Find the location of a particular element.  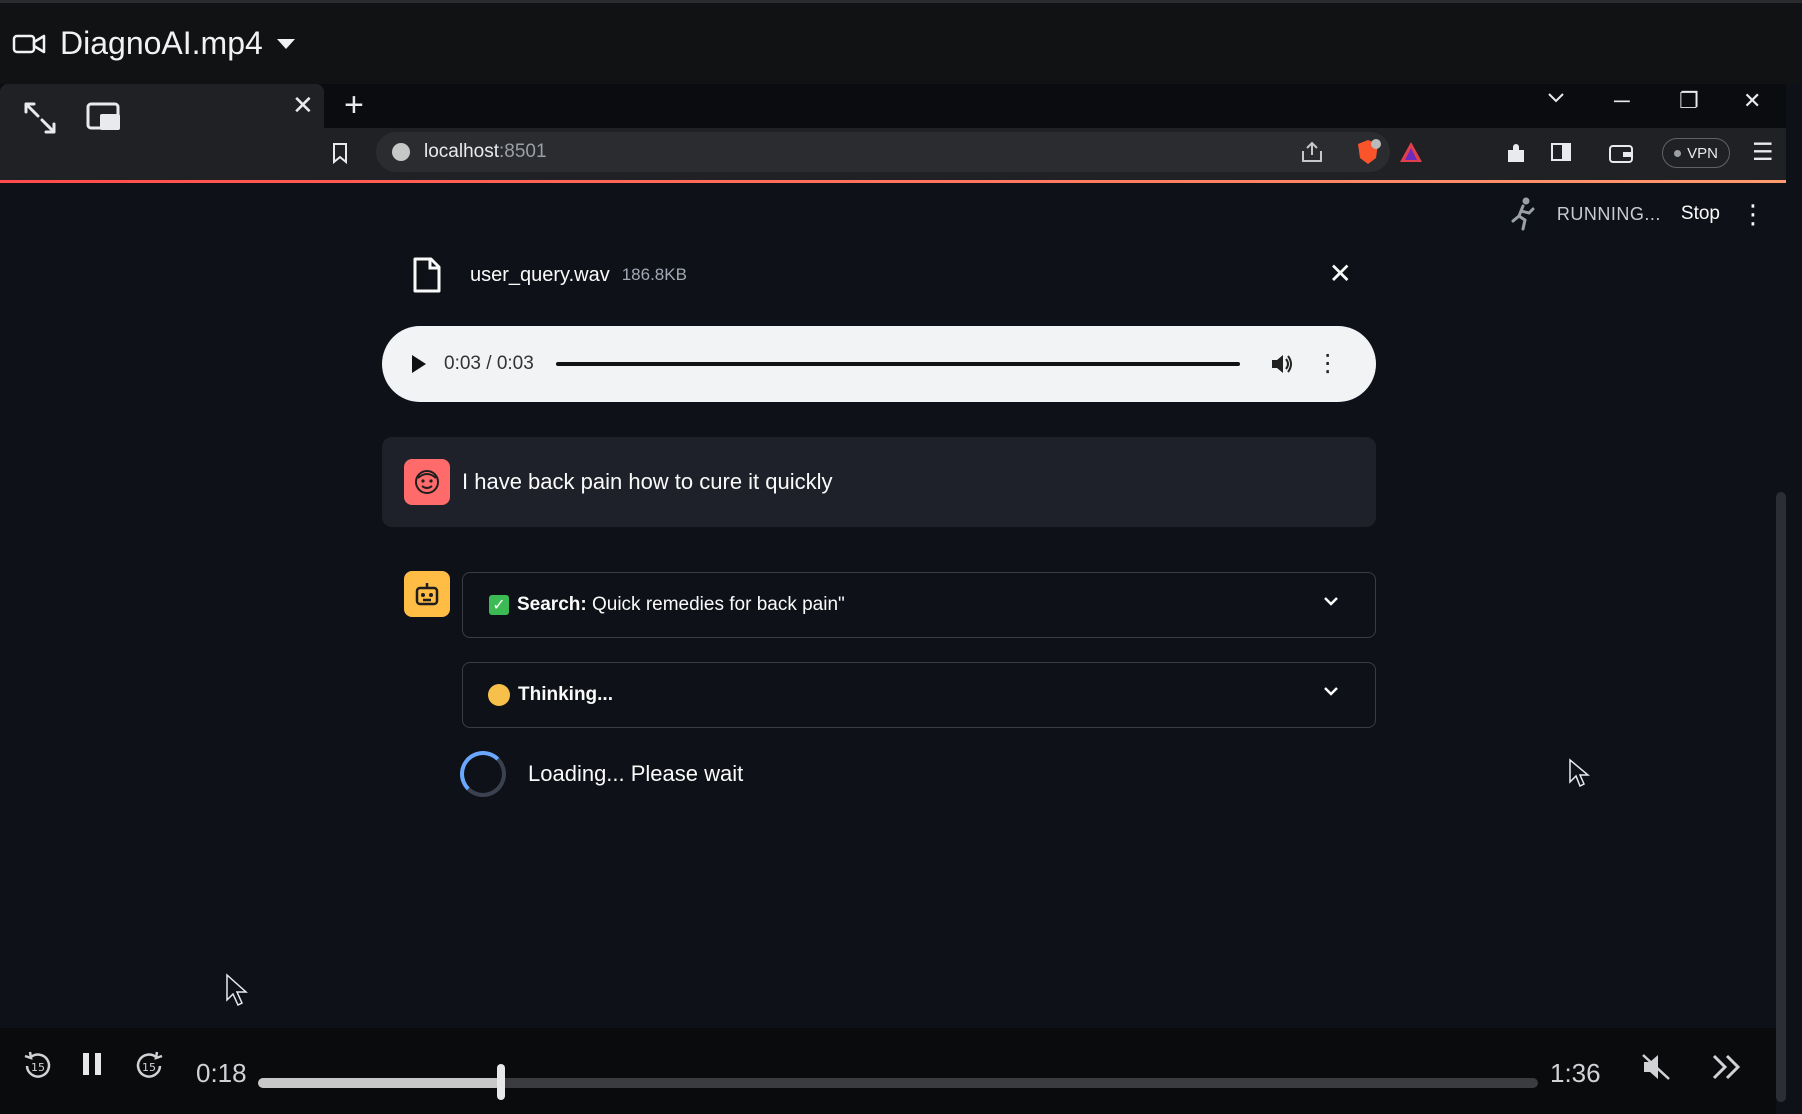

wallet-icon is located at coordinates (1621, 153).